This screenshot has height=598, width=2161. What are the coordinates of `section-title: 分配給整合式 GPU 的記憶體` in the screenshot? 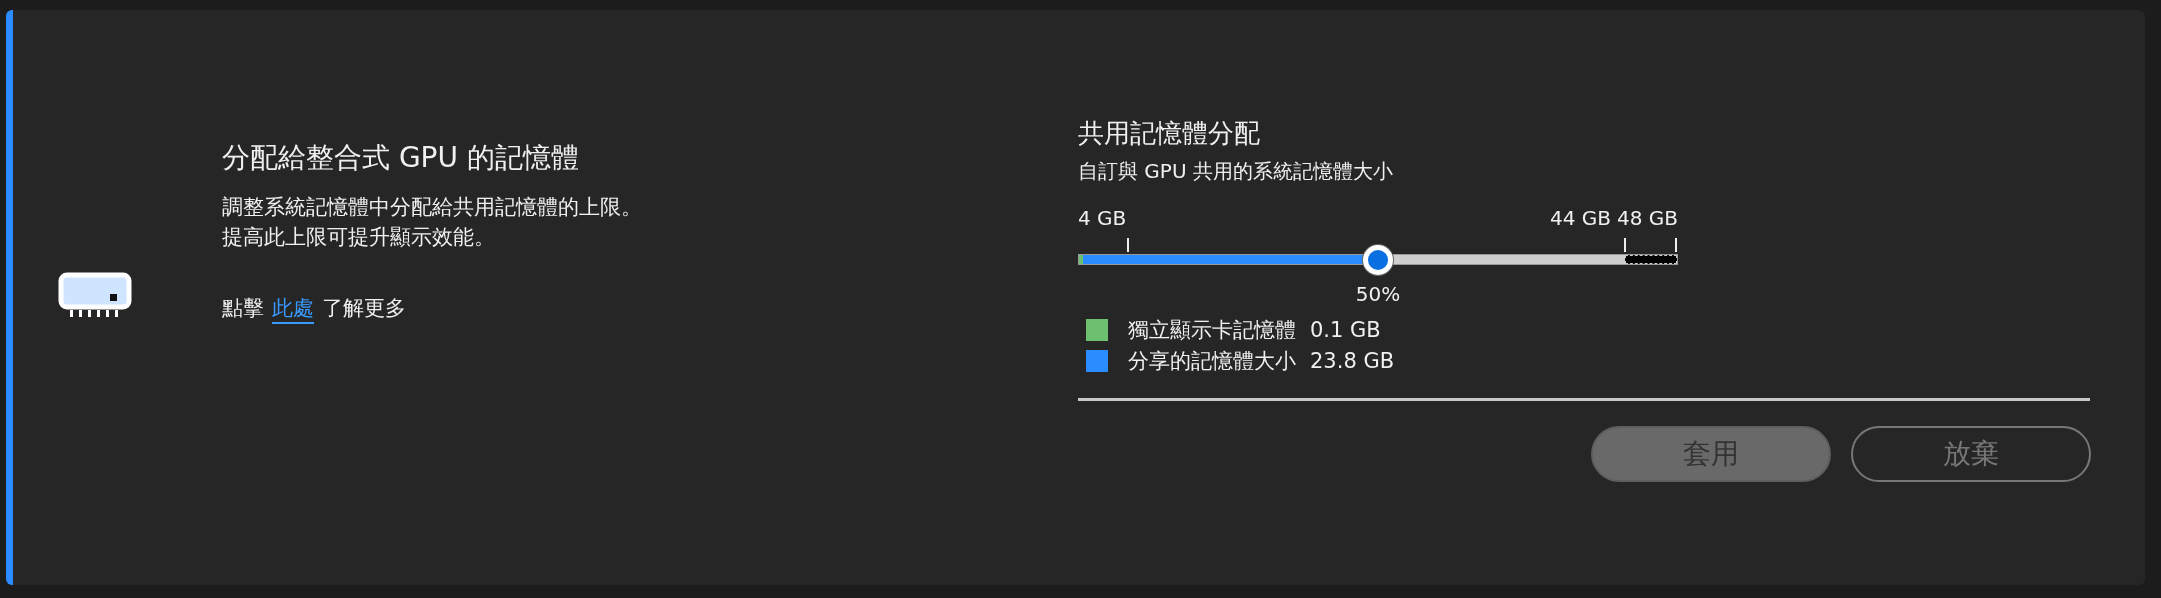 It's located at (401, 158).